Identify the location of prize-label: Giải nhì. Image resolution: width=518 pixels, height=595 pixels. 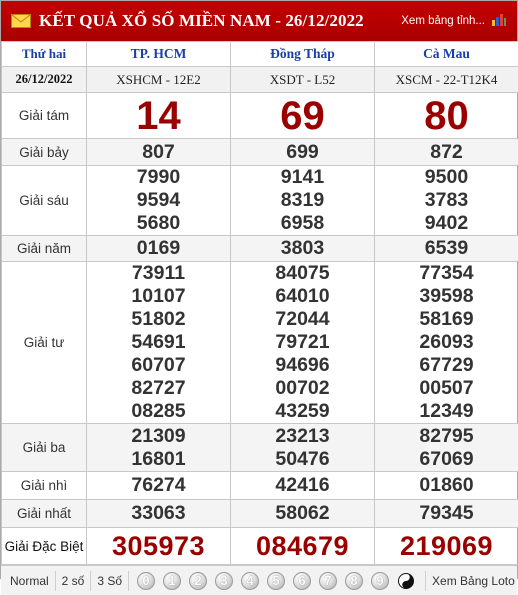
(44, 486).